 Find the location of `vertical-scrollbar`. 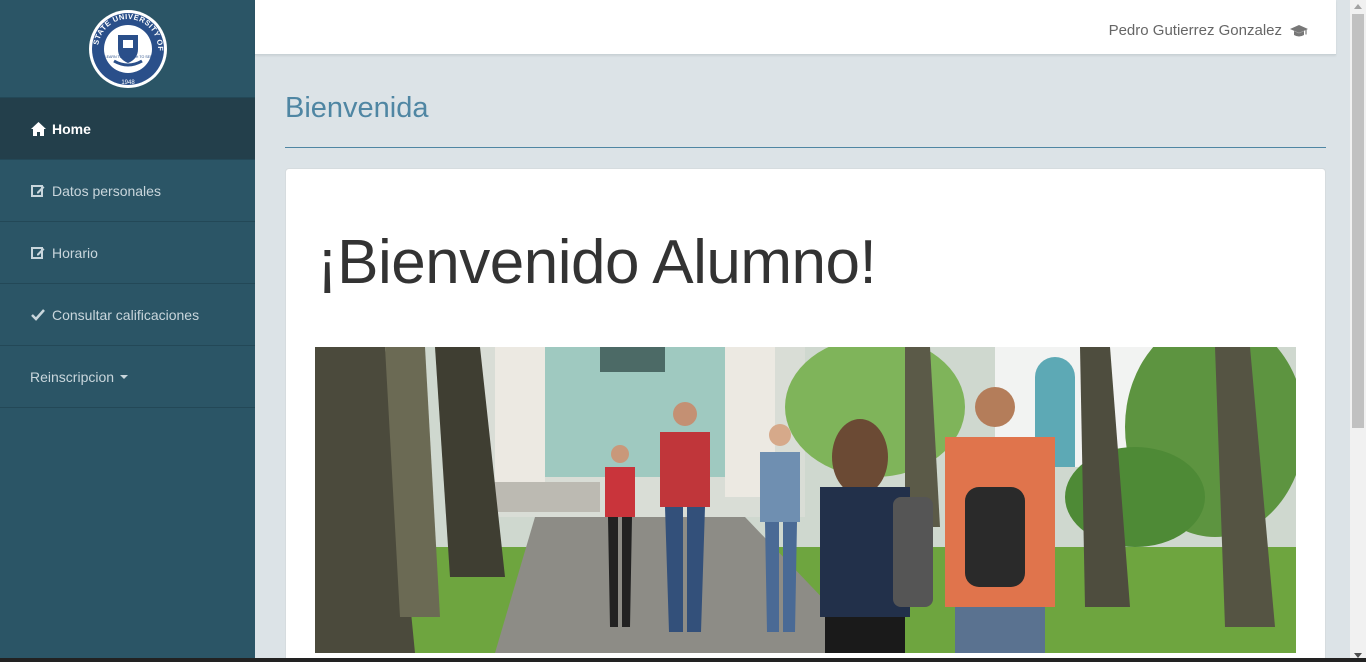

vertical-scrollbar is located at coordinates (1358, 331).